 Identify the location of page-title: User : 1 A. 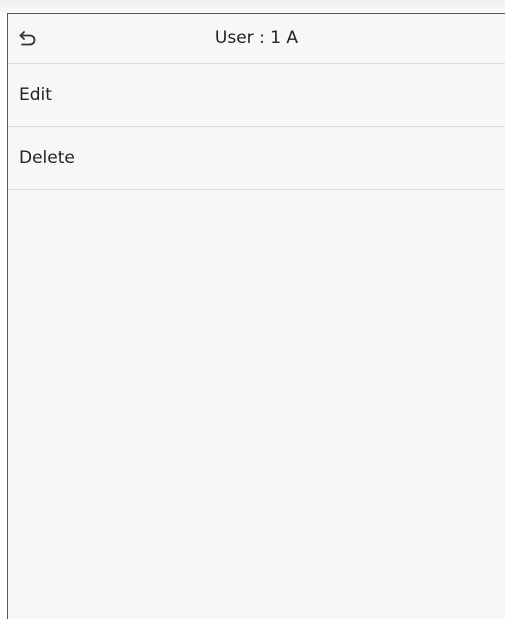
(256, 38).